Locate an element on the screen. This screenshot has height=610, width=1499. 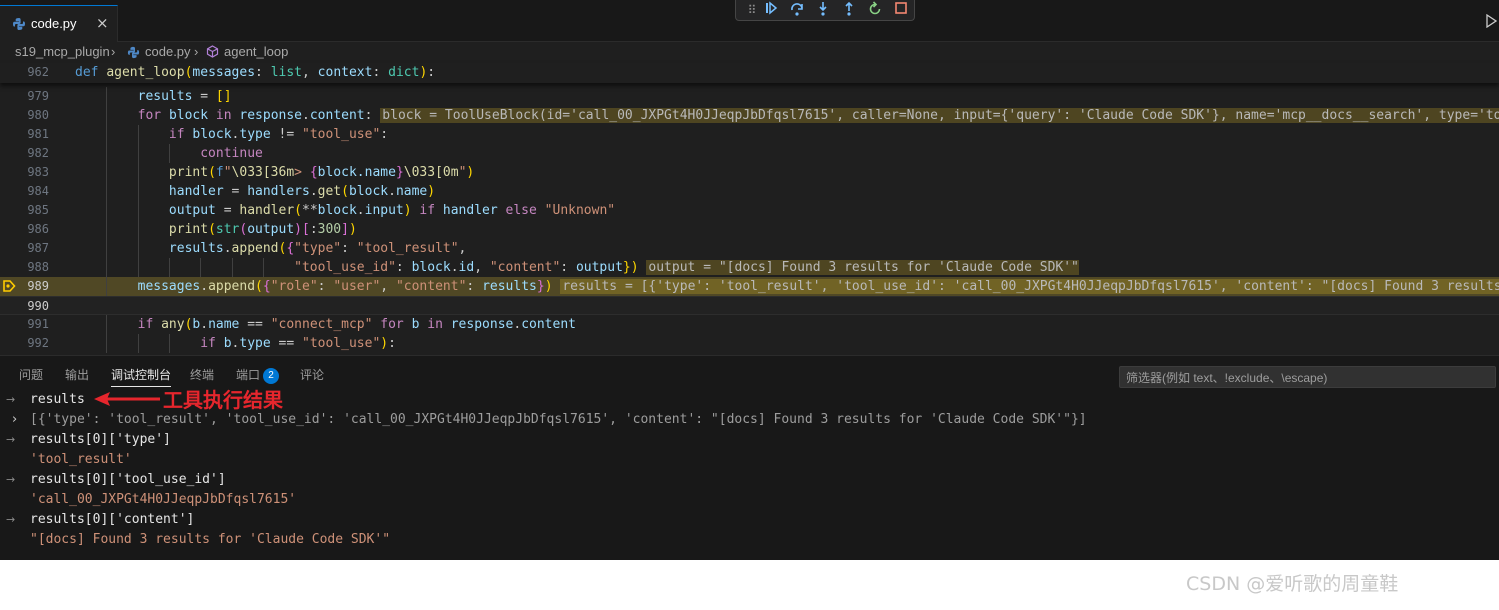
console-text: results[0]['content'] is located at coordinates (112, 519).